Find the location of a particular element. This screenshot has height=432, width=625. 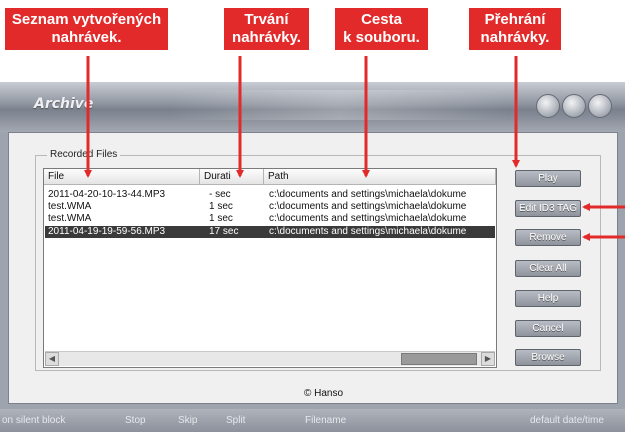

edit-id3-tag-button: Edit ID3 TAG is located at coordinates (548, 208).